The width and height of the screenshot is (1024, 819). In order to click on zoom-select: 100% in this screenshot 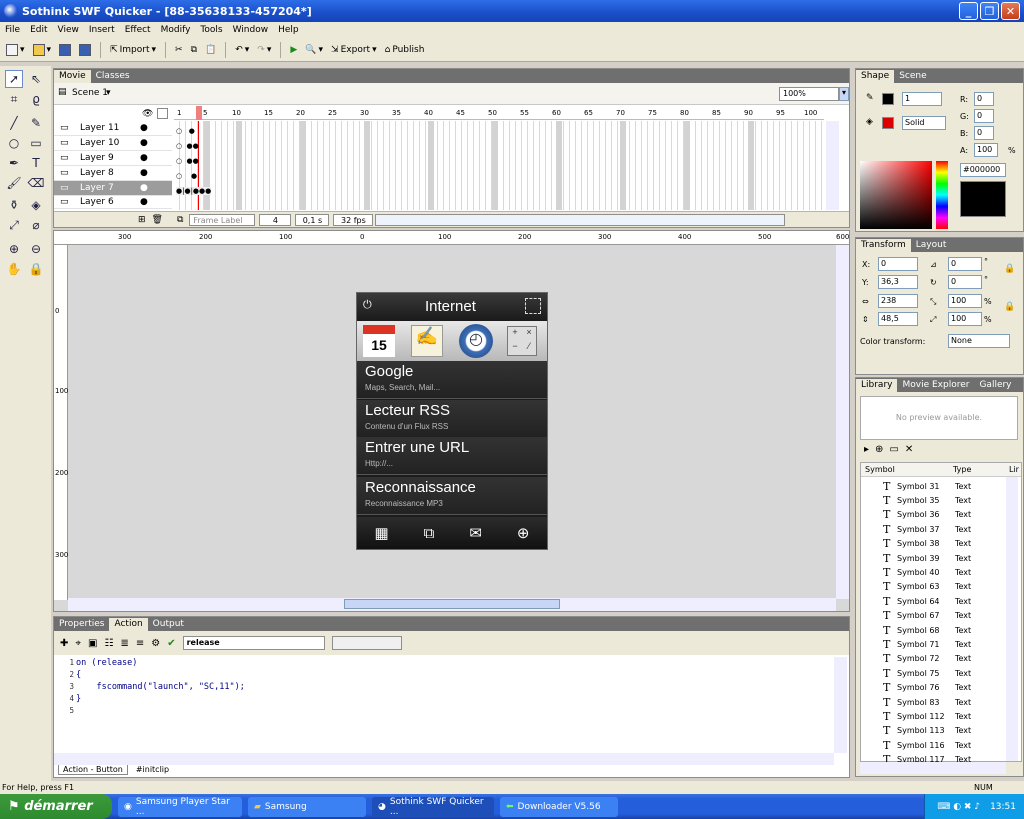, I will do `click(809, 94)`.